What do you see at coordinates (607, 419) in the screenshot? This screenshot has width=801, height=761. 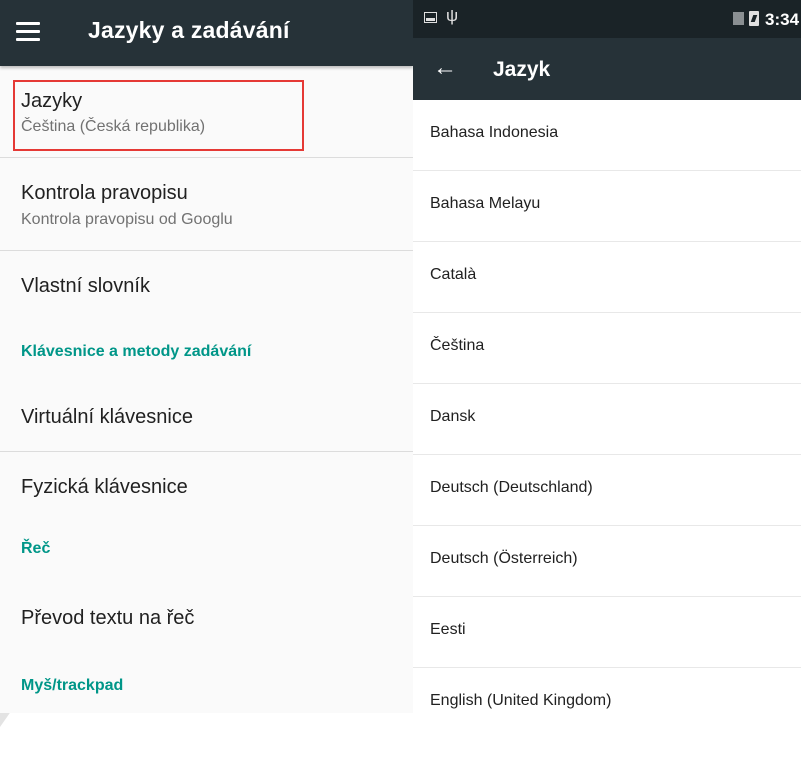 I see `language-item: Dansk` at bounding box center [607, 419].